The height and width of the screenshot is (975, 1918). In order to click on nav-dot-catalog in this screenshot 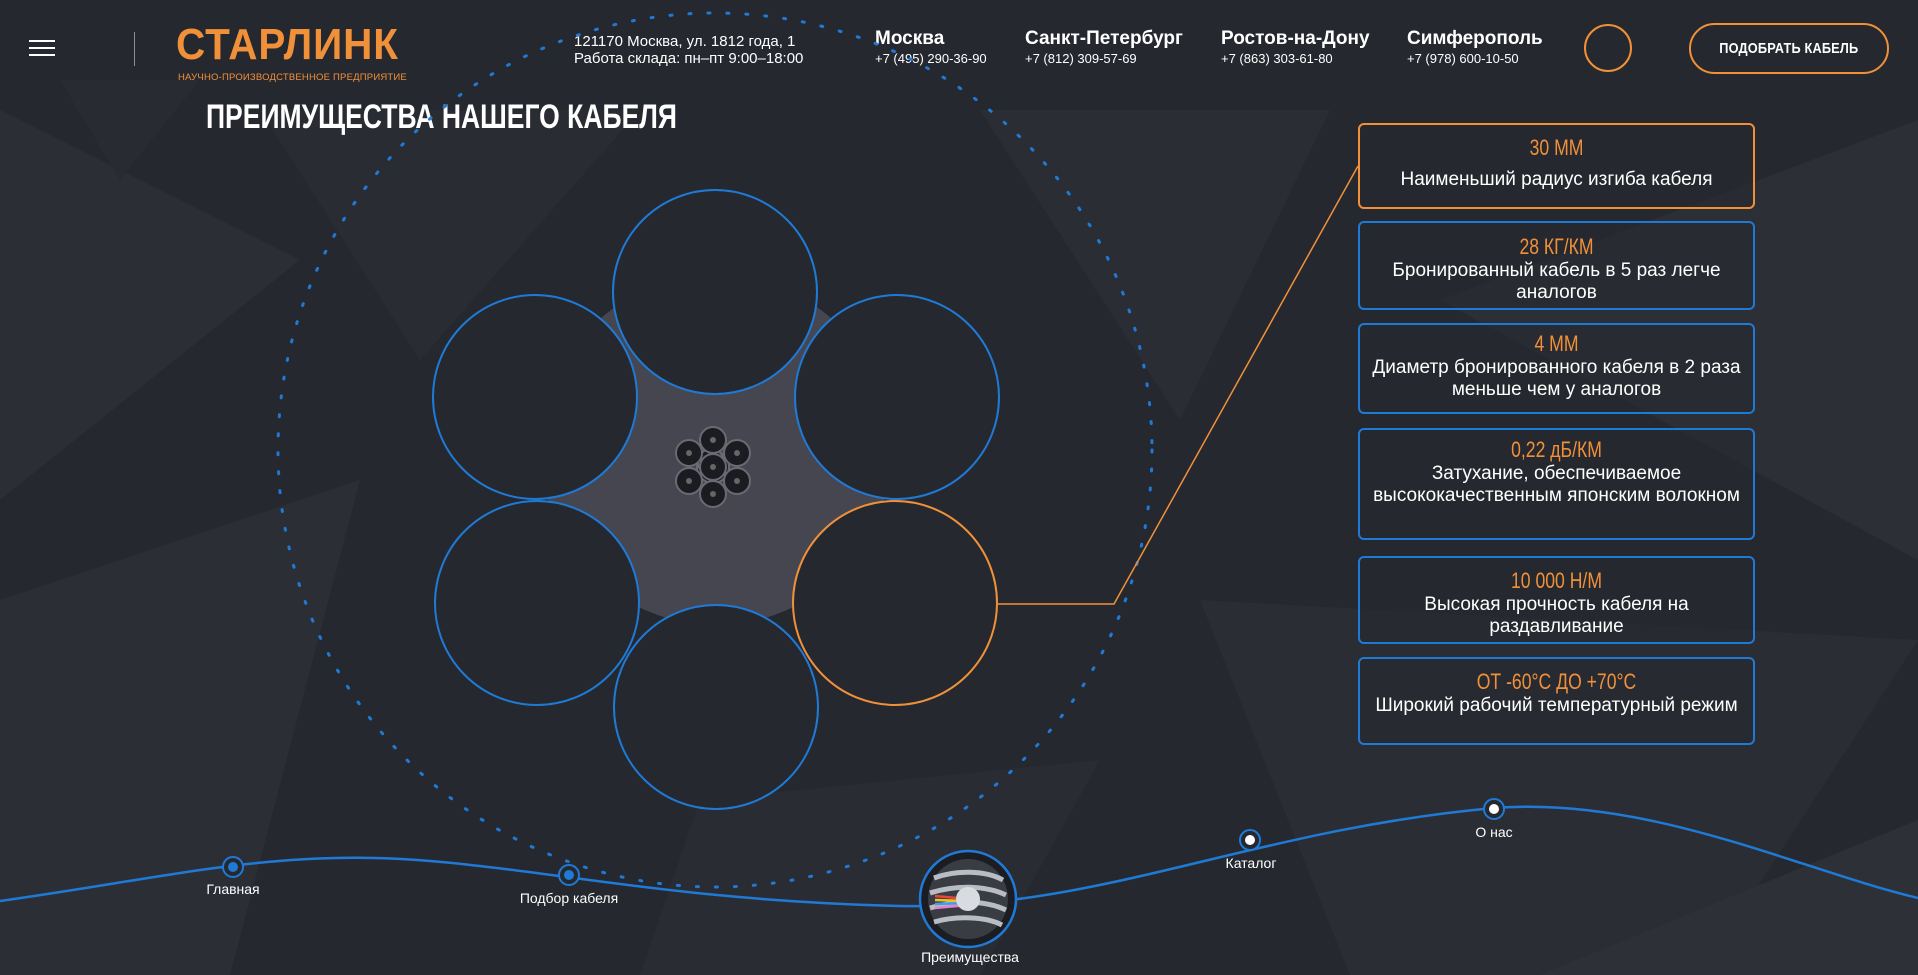, I will do `click(1250, 840)`.